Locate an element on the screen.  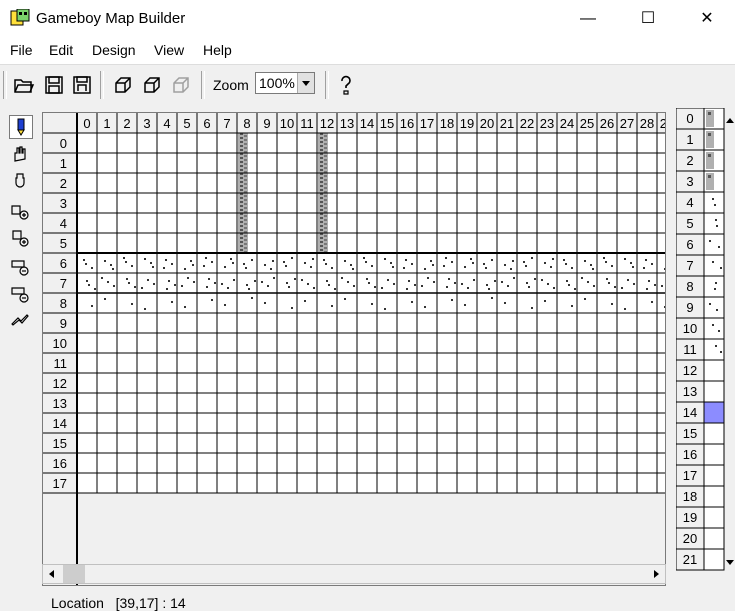
tile-grid: 0123456789101112131415161718192021 is located at coordinates (705, 341).